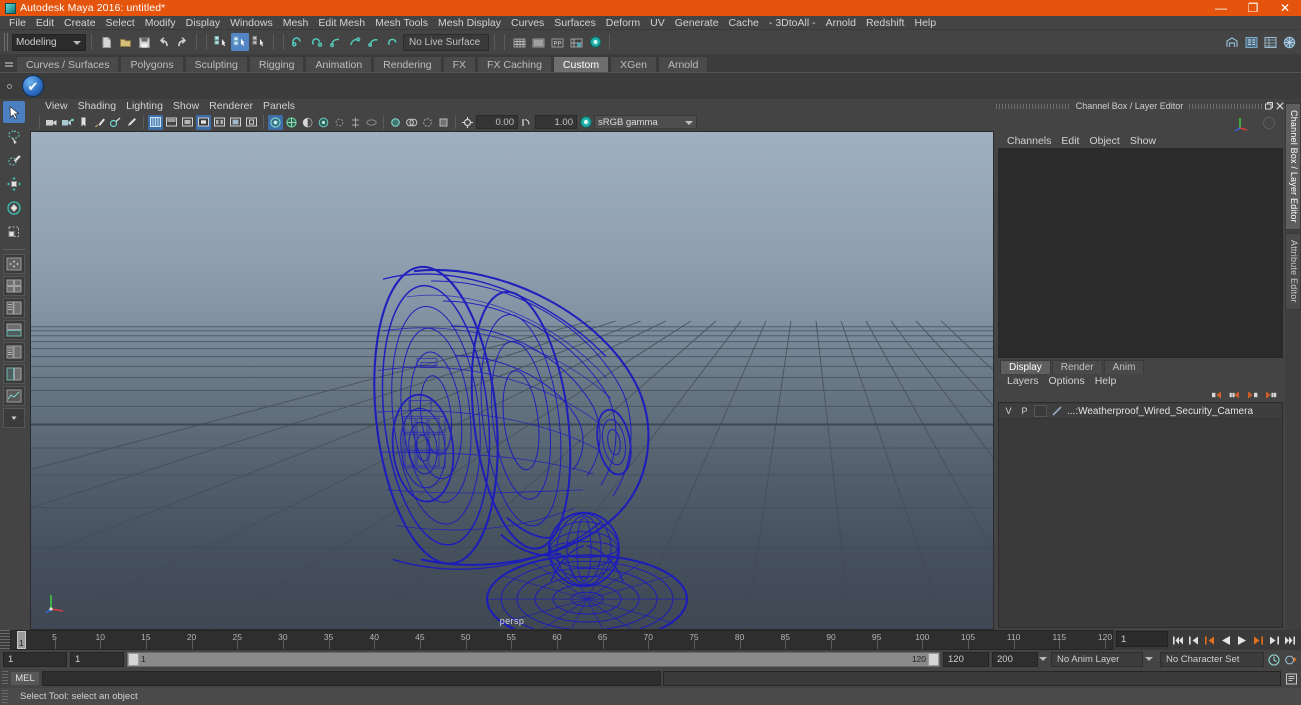  What do you see at coordinates (446, 42) in the screenshot?
I see `live-surface-field: No Live Surface` at bounding box center [446, 42].